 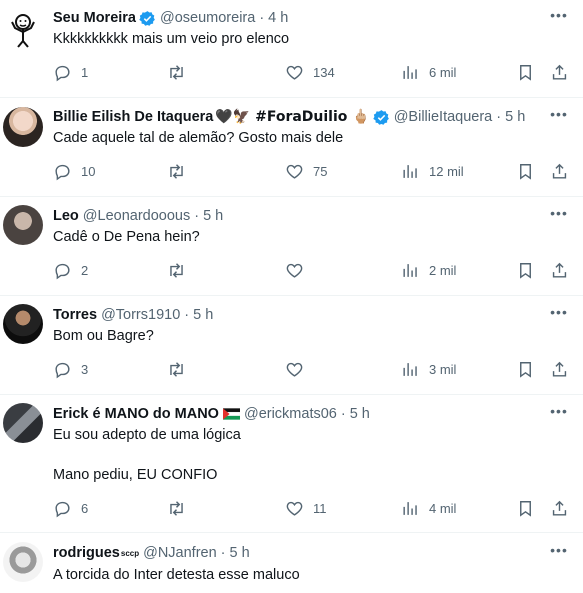 I want to click on reply-count: 10, so click(x=88, y=171).